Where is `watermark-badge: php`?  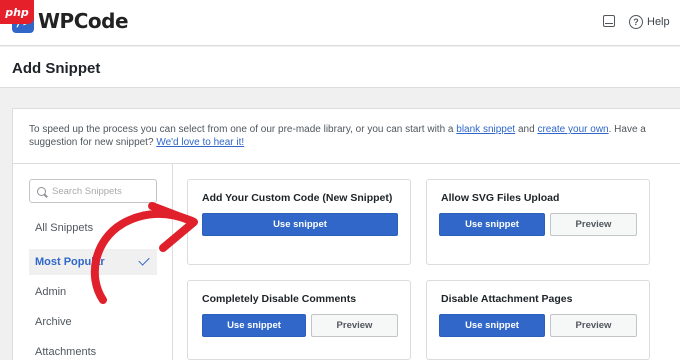 watermark-badge: php is located at coordinates (17, 12).